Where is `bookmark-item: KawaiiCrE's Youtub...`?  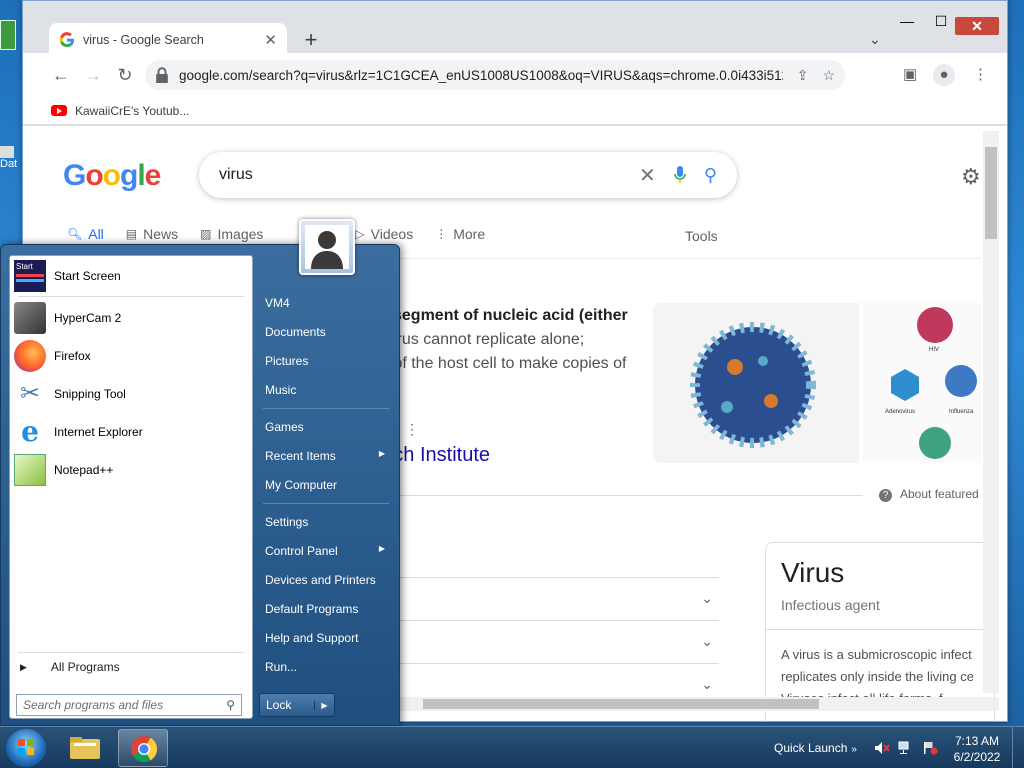
bookmark-item: KawaiiCrE's Youtub... is located at coordinates (132, 111).